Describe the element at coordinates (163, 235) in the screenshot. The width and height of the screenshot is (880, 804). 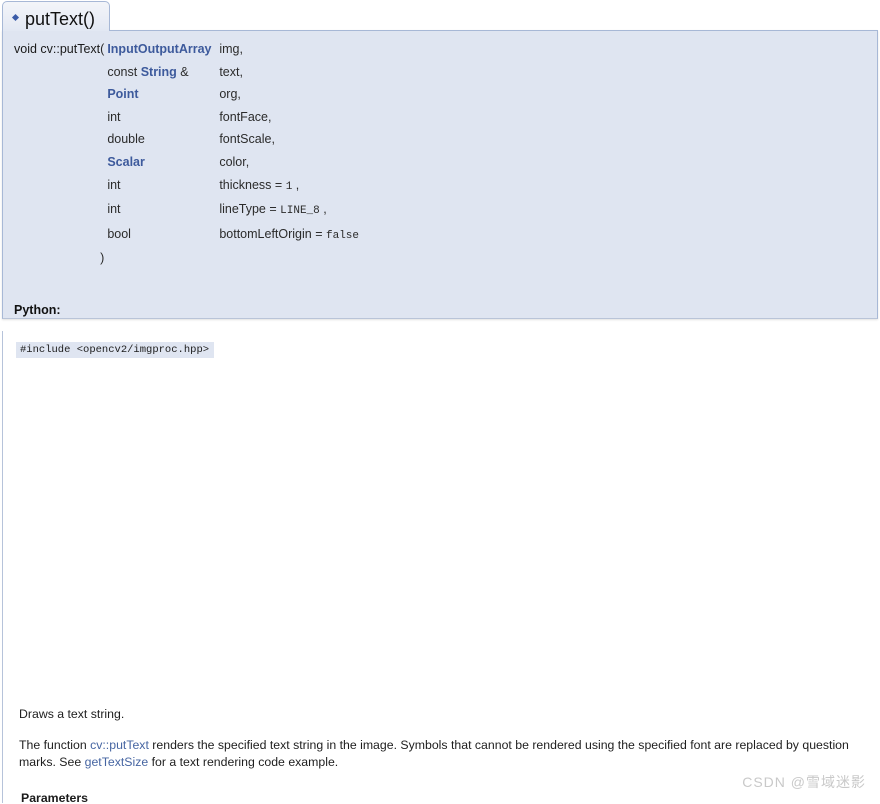
I see `signature-param-type: bool` at that location.